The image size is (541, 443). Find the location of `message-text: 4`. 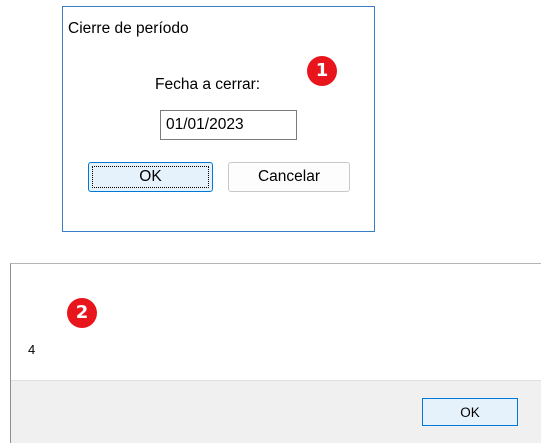

message-text: 4 is located at coordinates (32, 349).